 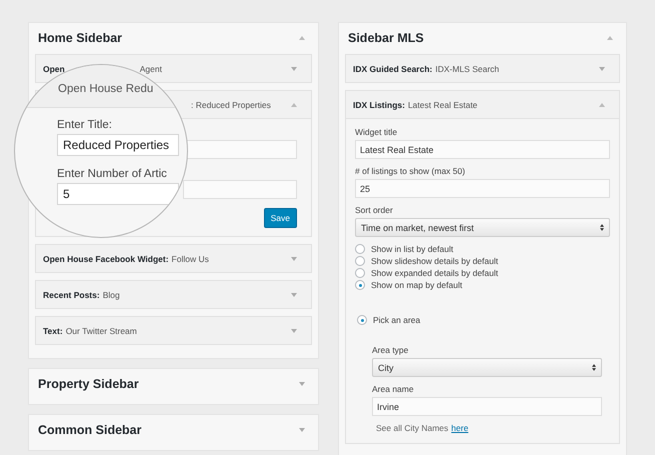 What do you see at coordinates (90, 429) in the screenshot?
I see `sidebar-title: Common Sidebar` at bounding box center [90, 429].